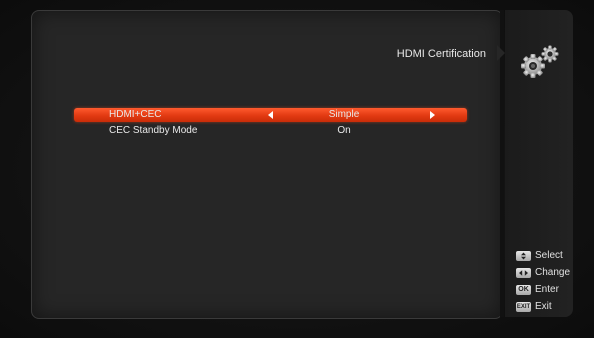 The width and height of the screenshot is (594, 338). Describe the element at coordinates (549, 255) in the screenshot. I see `legend-select-label: Select` at that location.